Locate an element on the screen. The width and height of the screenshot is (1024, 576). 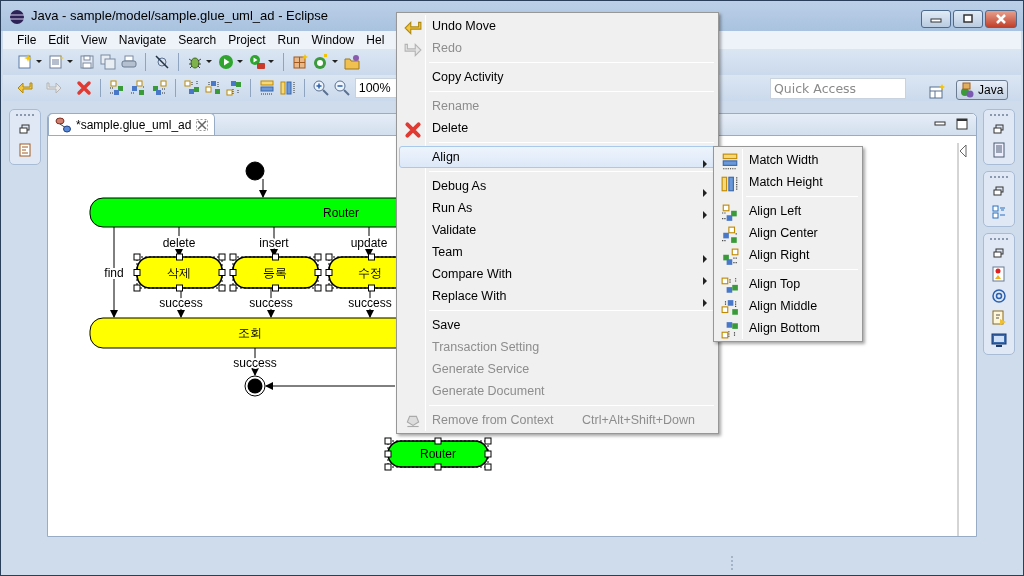
save-icon is located at coordinates (87, 62).